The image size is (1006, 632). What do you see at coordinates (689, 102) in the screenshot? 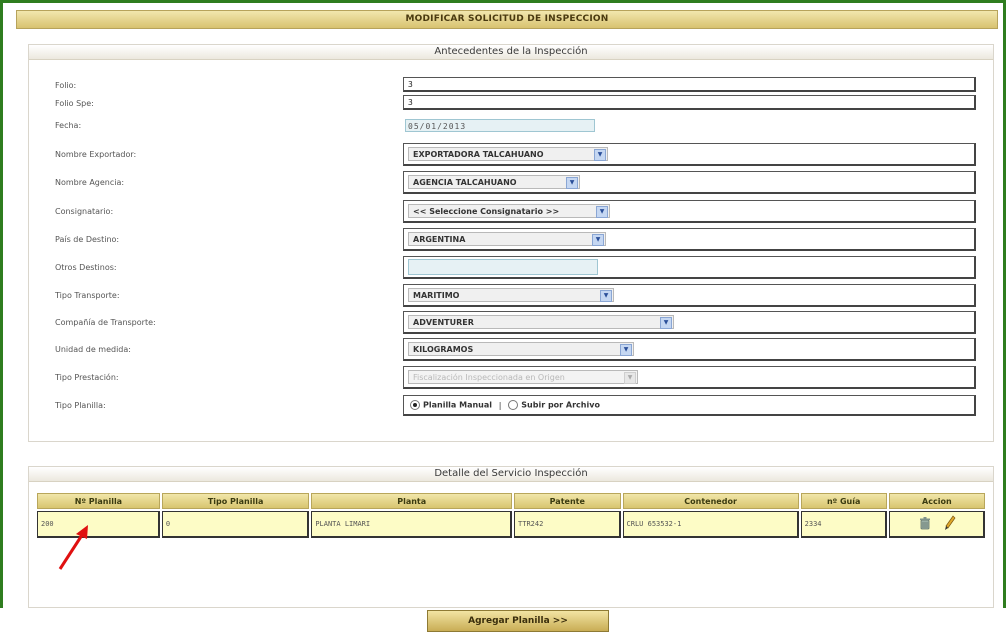
I see `folio-spec-field: 3` at bounding box center [689, 102].